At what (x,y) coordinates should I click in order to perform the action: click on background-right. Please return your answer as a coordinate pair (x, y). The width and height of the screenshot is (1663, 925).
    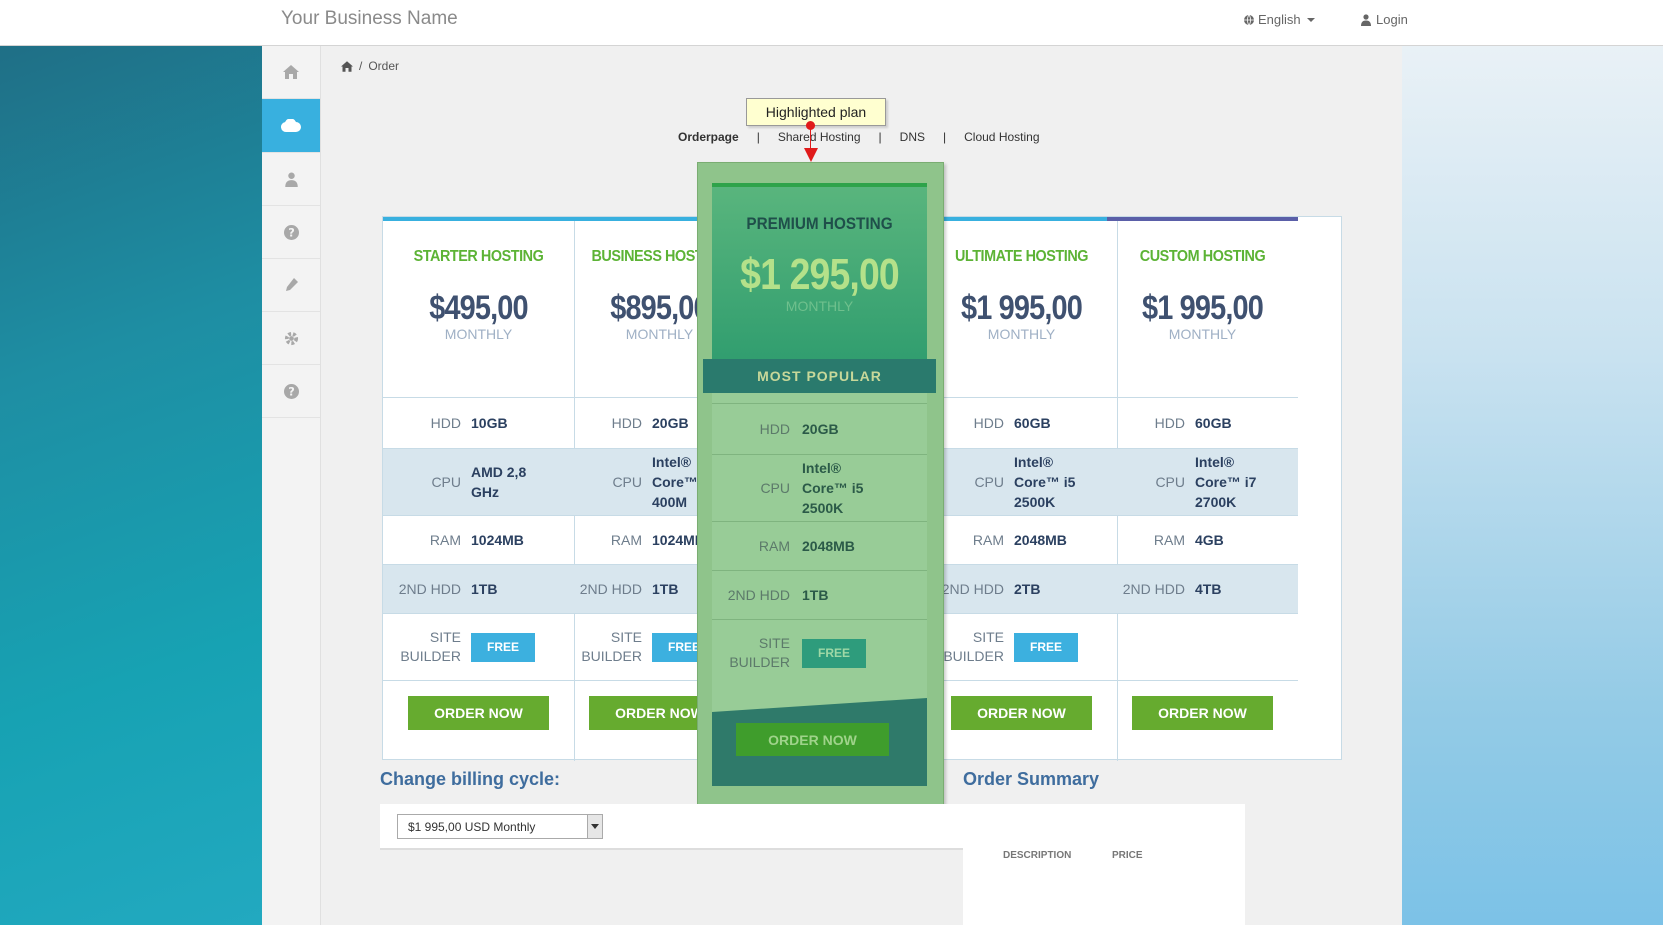
    Looking at the image, I should click on (1532, 485).